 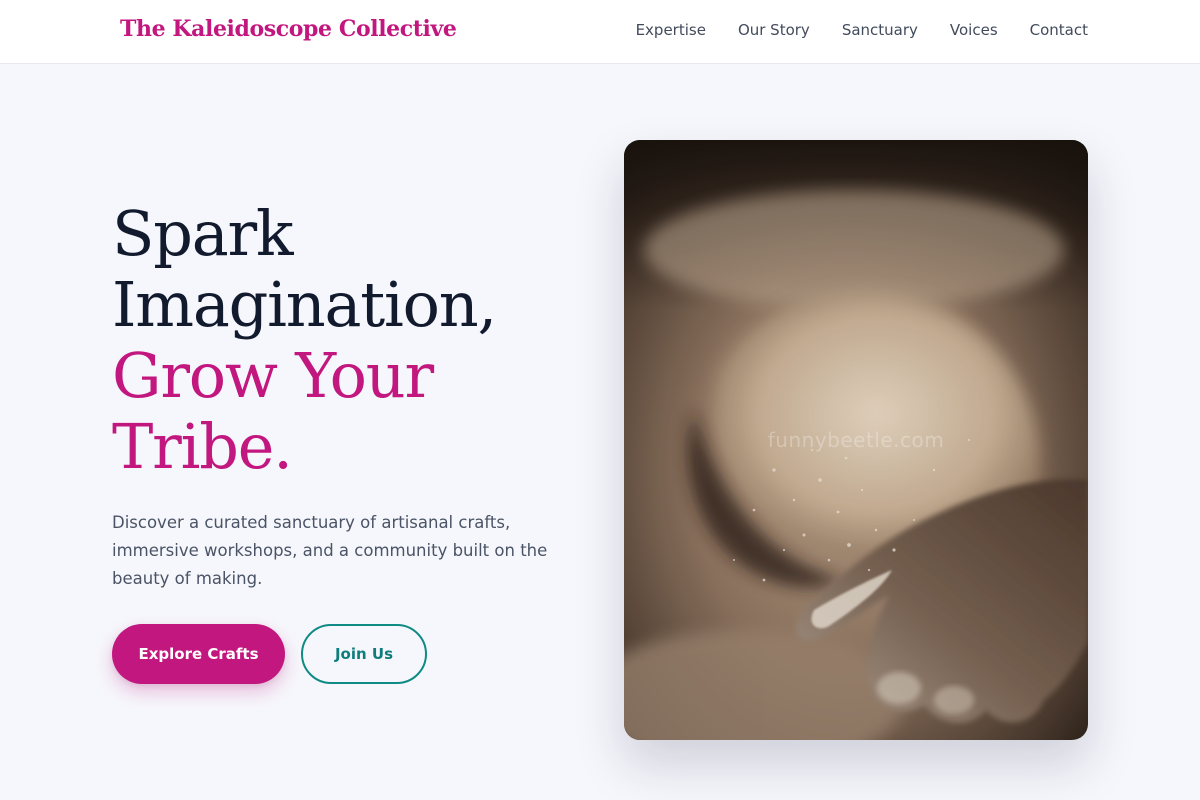 I want to click on hero-title-accent-line-1: Grow Your, so click(x=273, y=375).